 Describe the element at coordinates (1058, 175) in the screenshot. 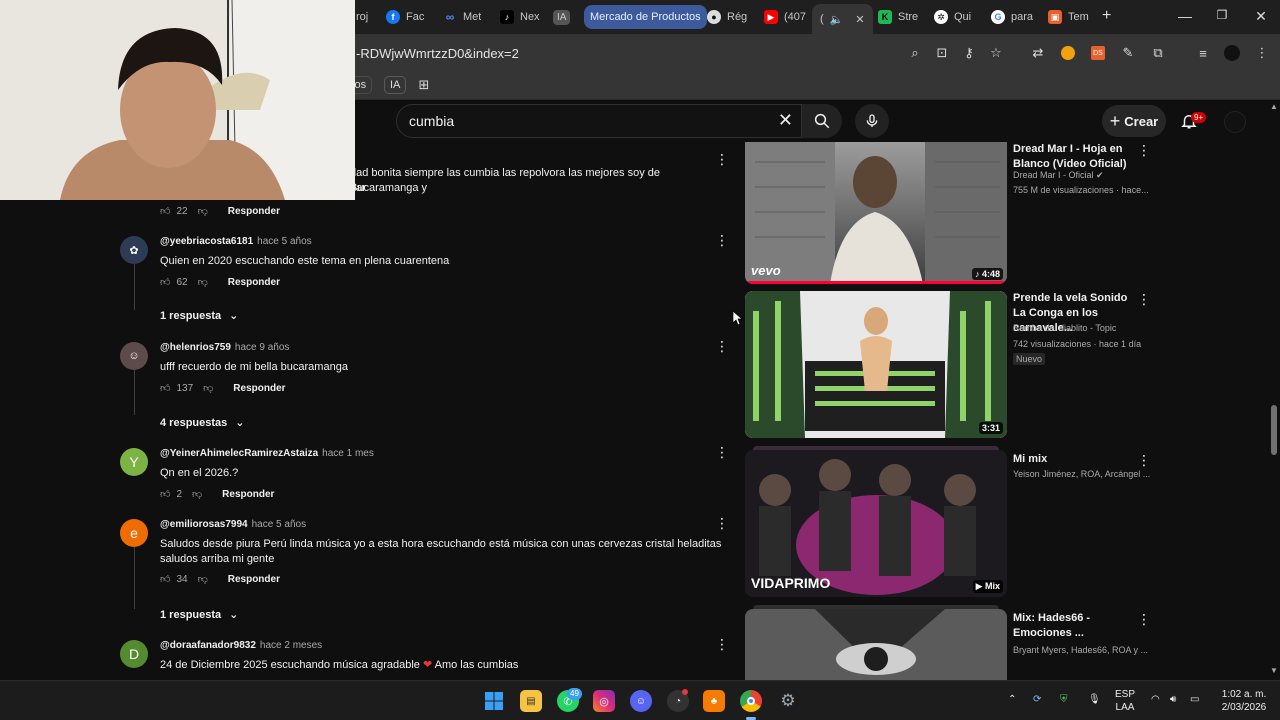

I see `video-channel: Dread Mar I - Oficial ✔` at that location.